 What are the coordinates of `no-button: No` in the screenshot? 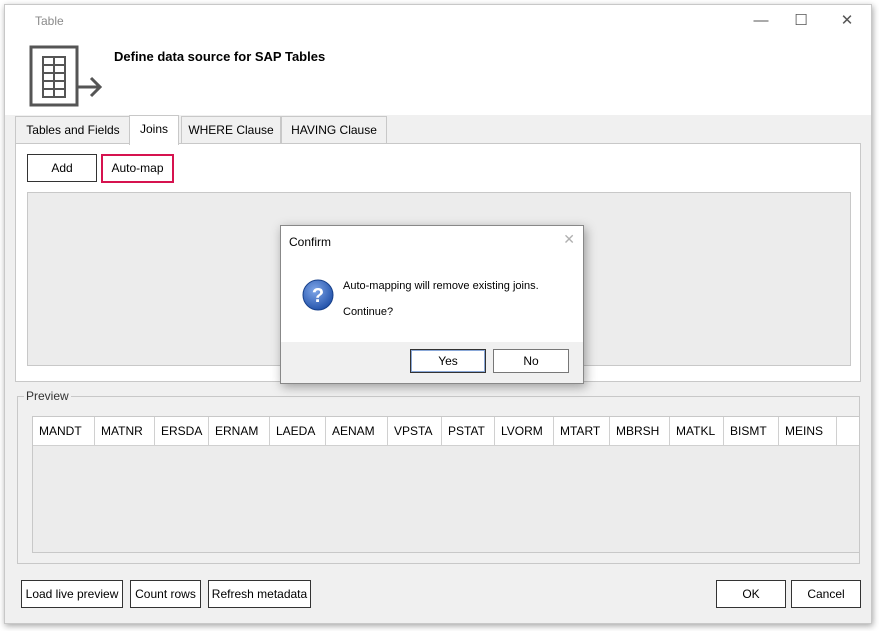 It's located at (531, 361).